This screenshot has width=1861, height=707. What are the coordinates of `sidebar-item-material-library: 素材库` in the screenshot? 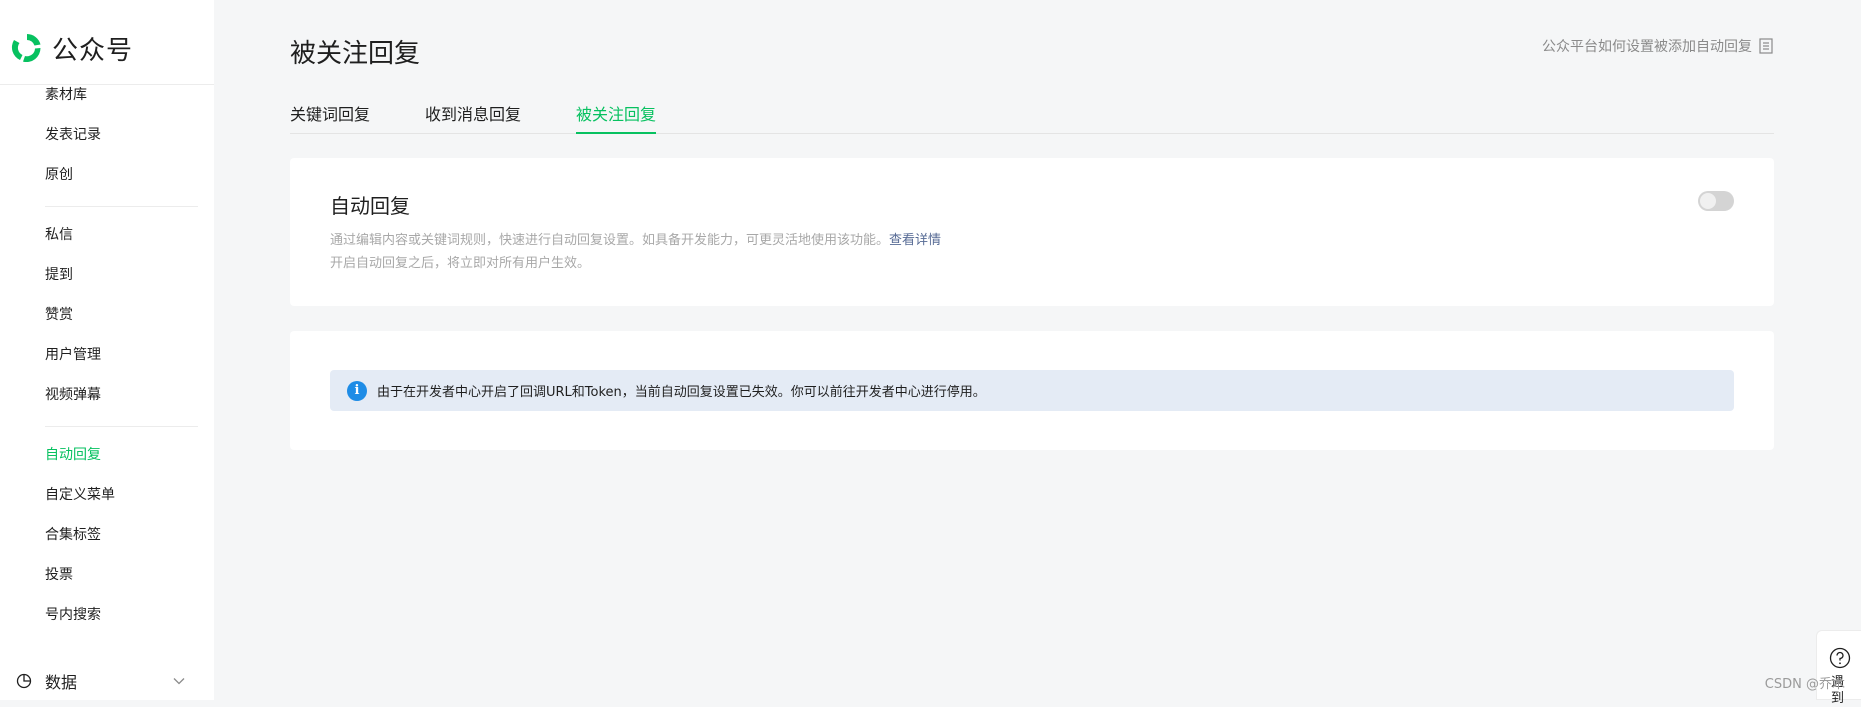 It's located at (66, 95).